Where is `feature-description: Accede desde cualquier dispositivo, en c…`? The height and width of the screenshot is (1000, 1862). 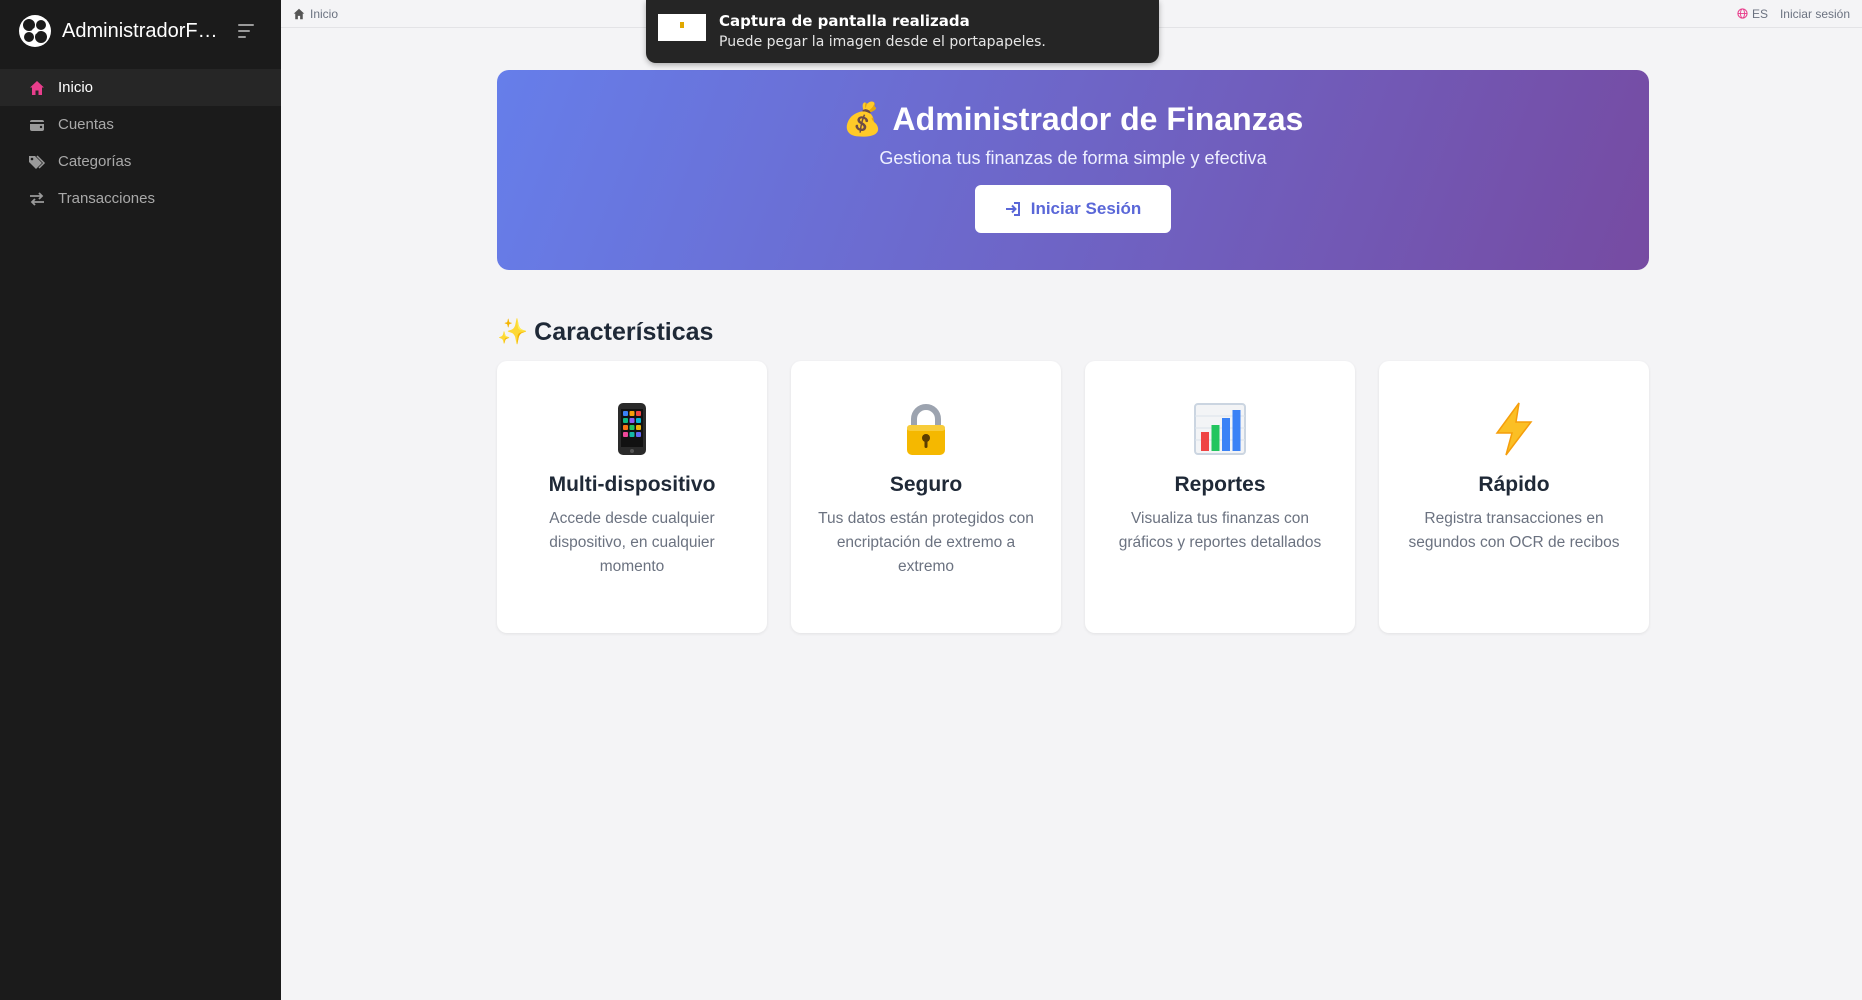
feature-description: Accede desde cualquier dispositivo, en c… is located at coordinates (632, 542).